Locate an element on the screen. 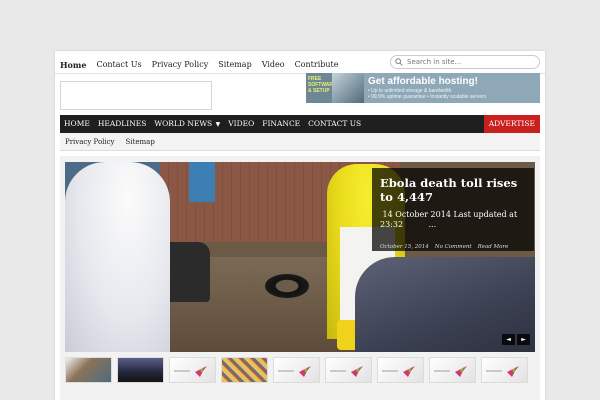  slider-thumbnails is located at coordinates (296, 370).